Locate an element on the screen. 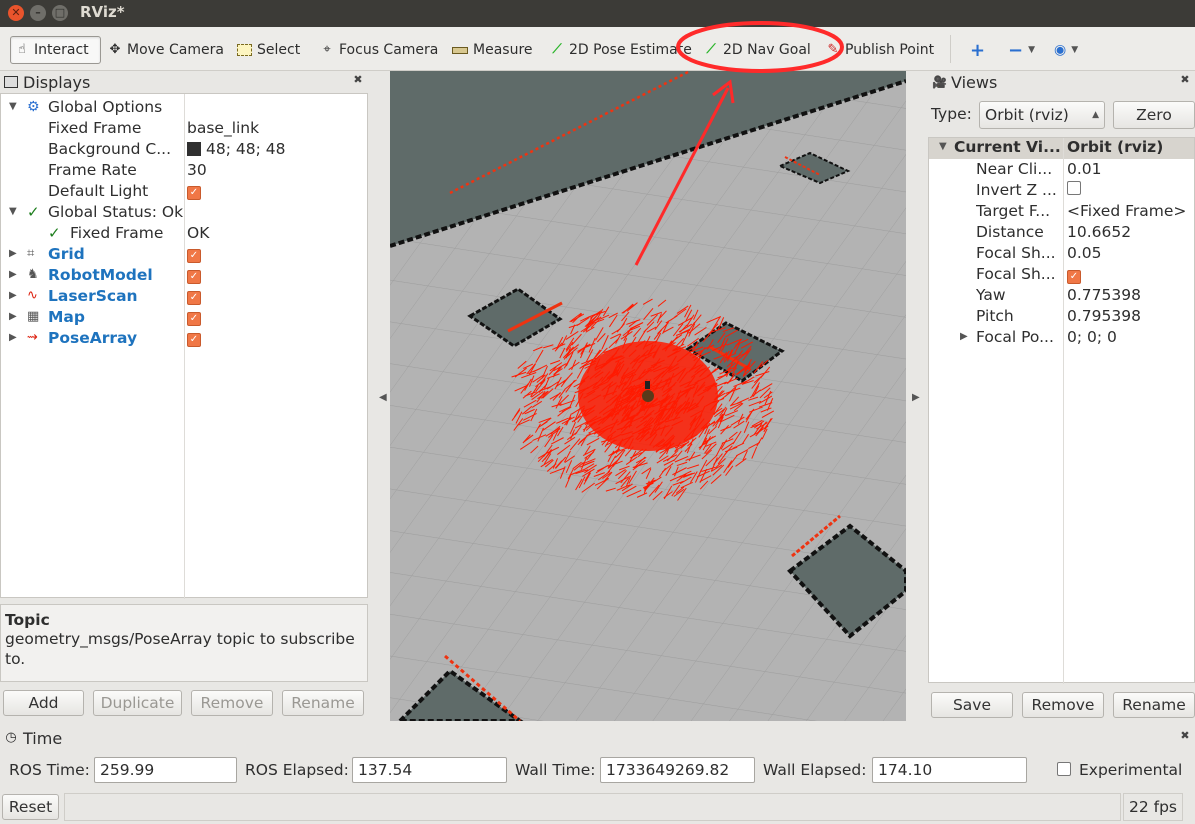 This screenshot has width=1195, height=824. duplicate-button: Duplicate is located at coordinates (137, 703).